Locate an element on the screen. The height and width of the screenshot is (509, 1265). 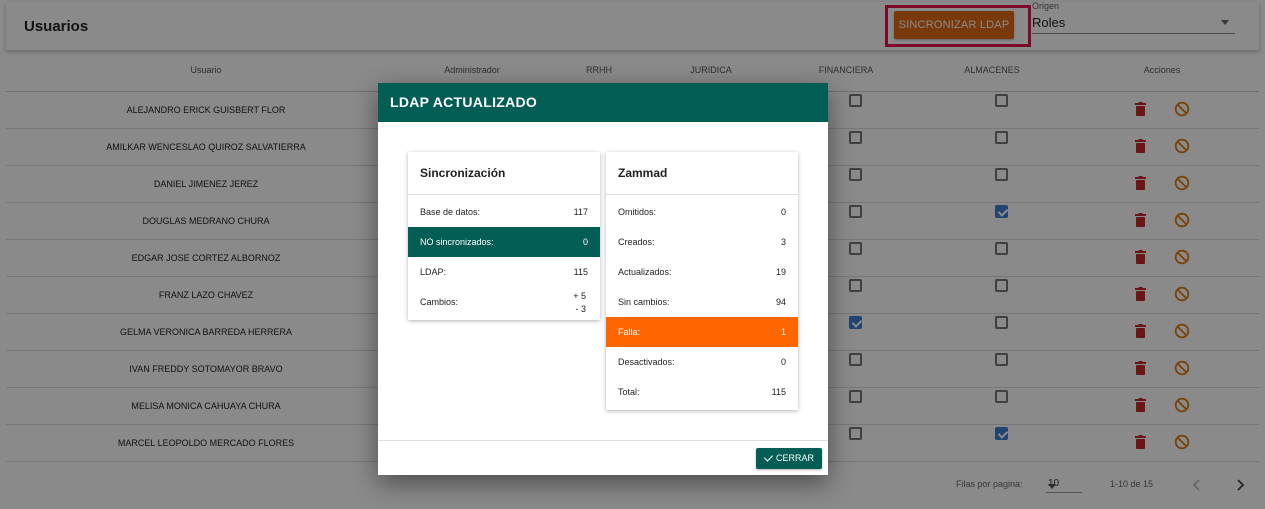
row-label: Desactivados: is located at coordinates (646, 362).